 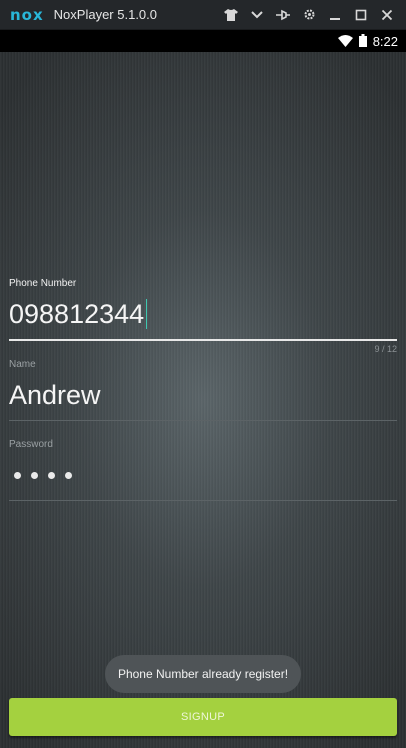 I want to click on text-cursor, so click(x=147, y=314).